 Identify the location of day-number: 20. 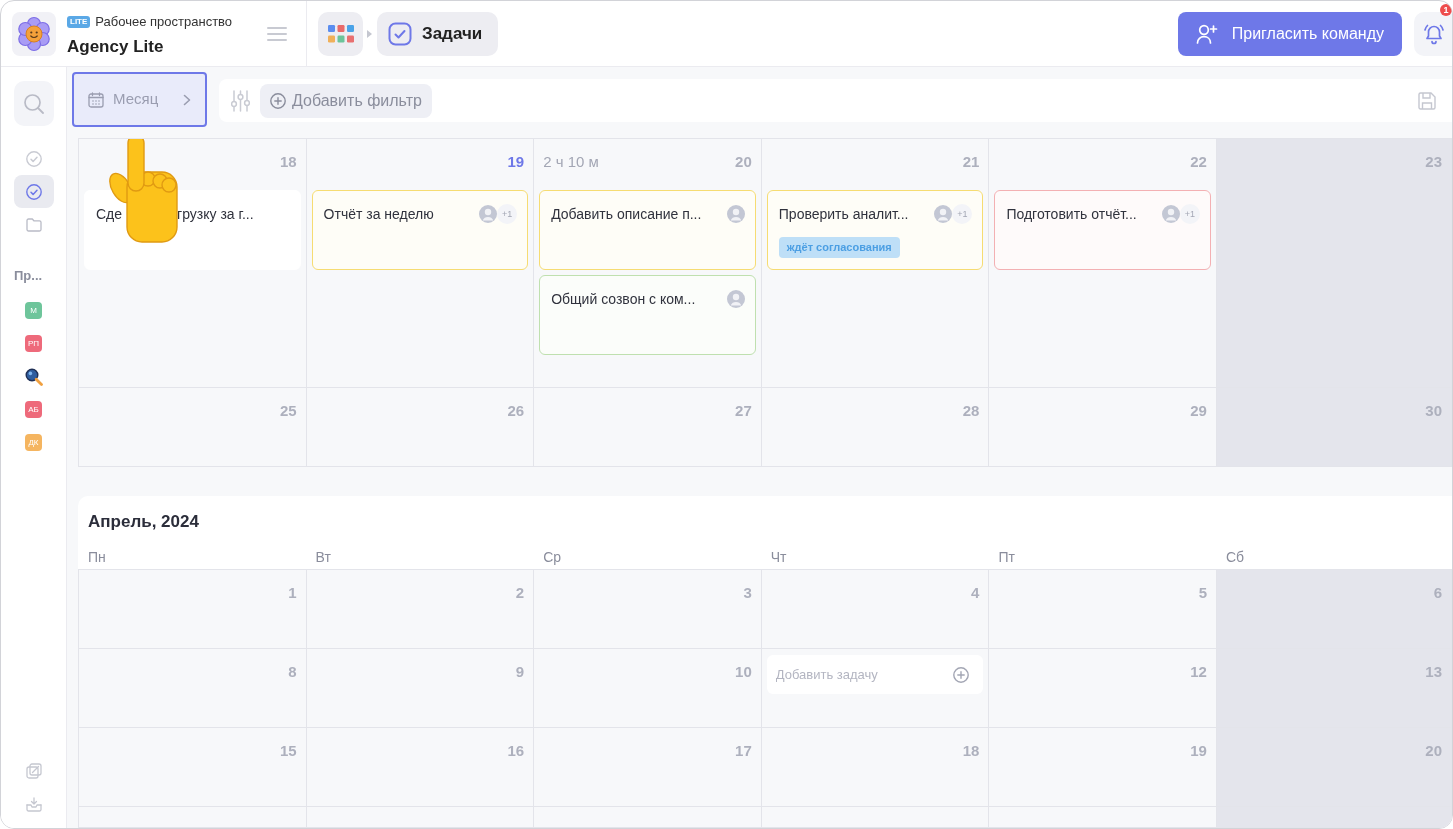
(743, 162).